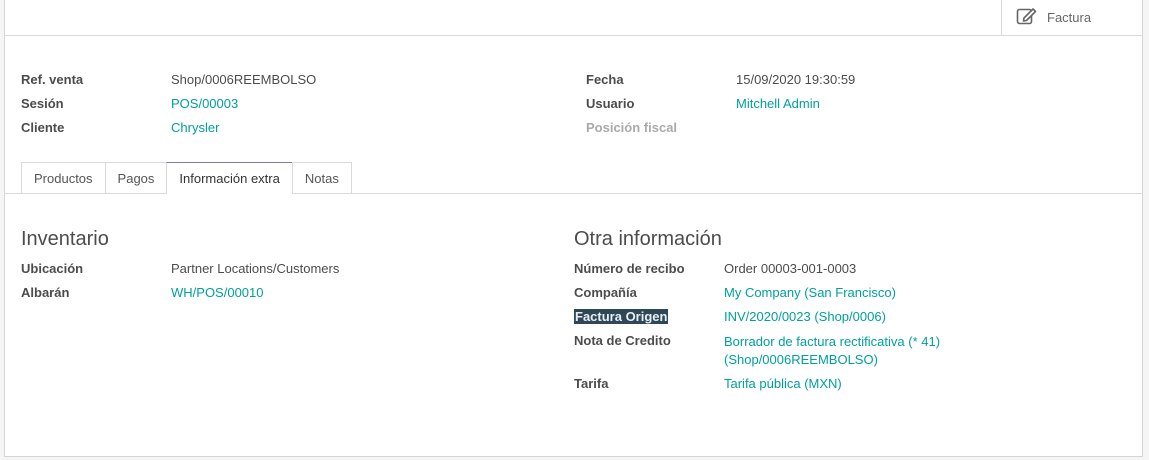 The image size is (1149, 460). I want to click on field-label-factura-origen: Factura Origen, so click(621, 316).